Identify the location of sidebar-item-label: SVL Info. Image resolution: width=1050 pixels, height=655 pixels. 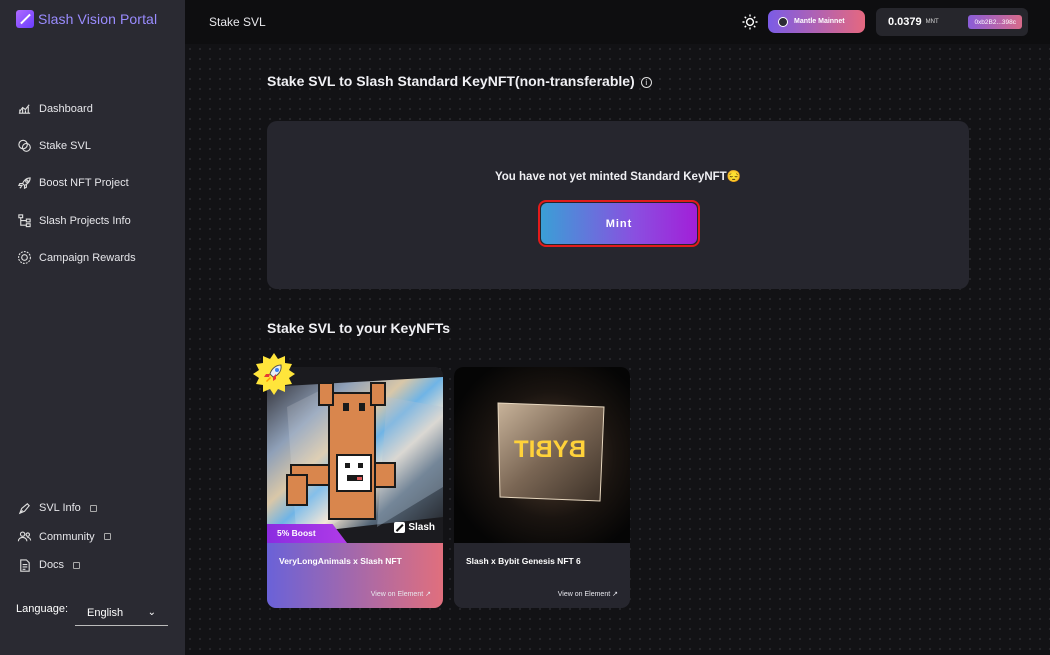
(60, 508).